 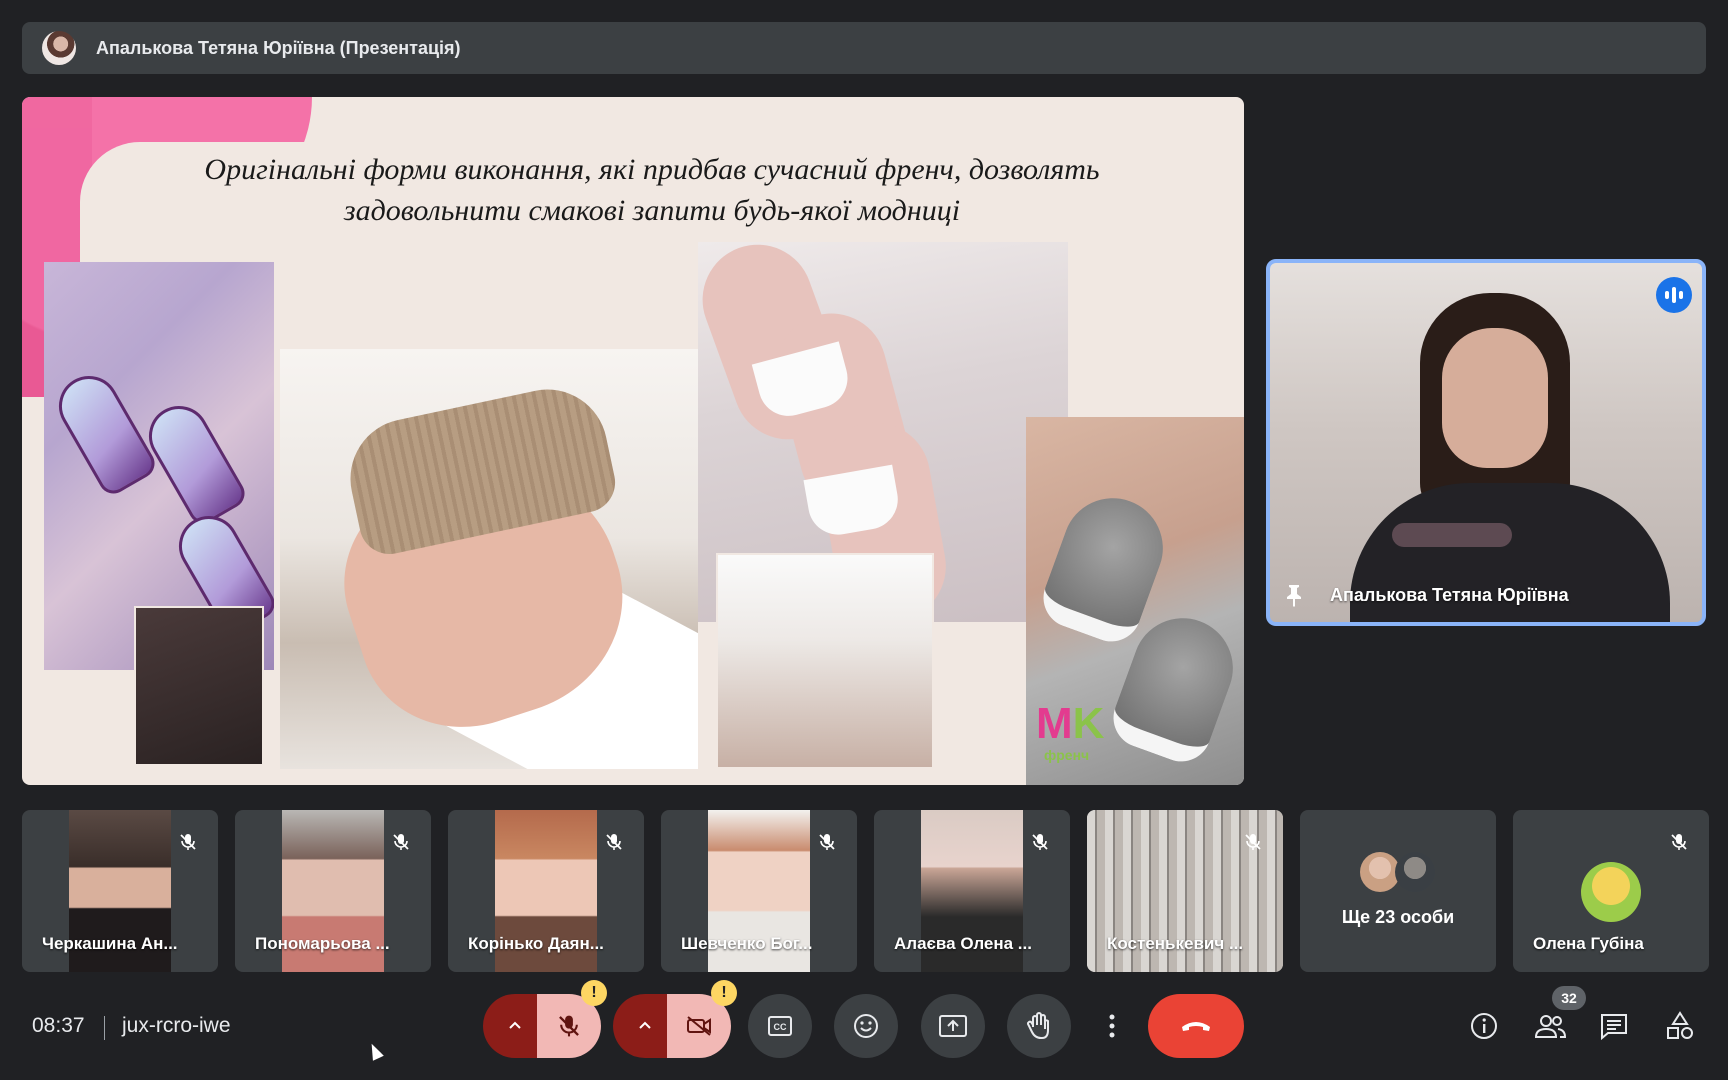 I want to click on slide-photo-nails-sleeve, so click(x=489, y=559).